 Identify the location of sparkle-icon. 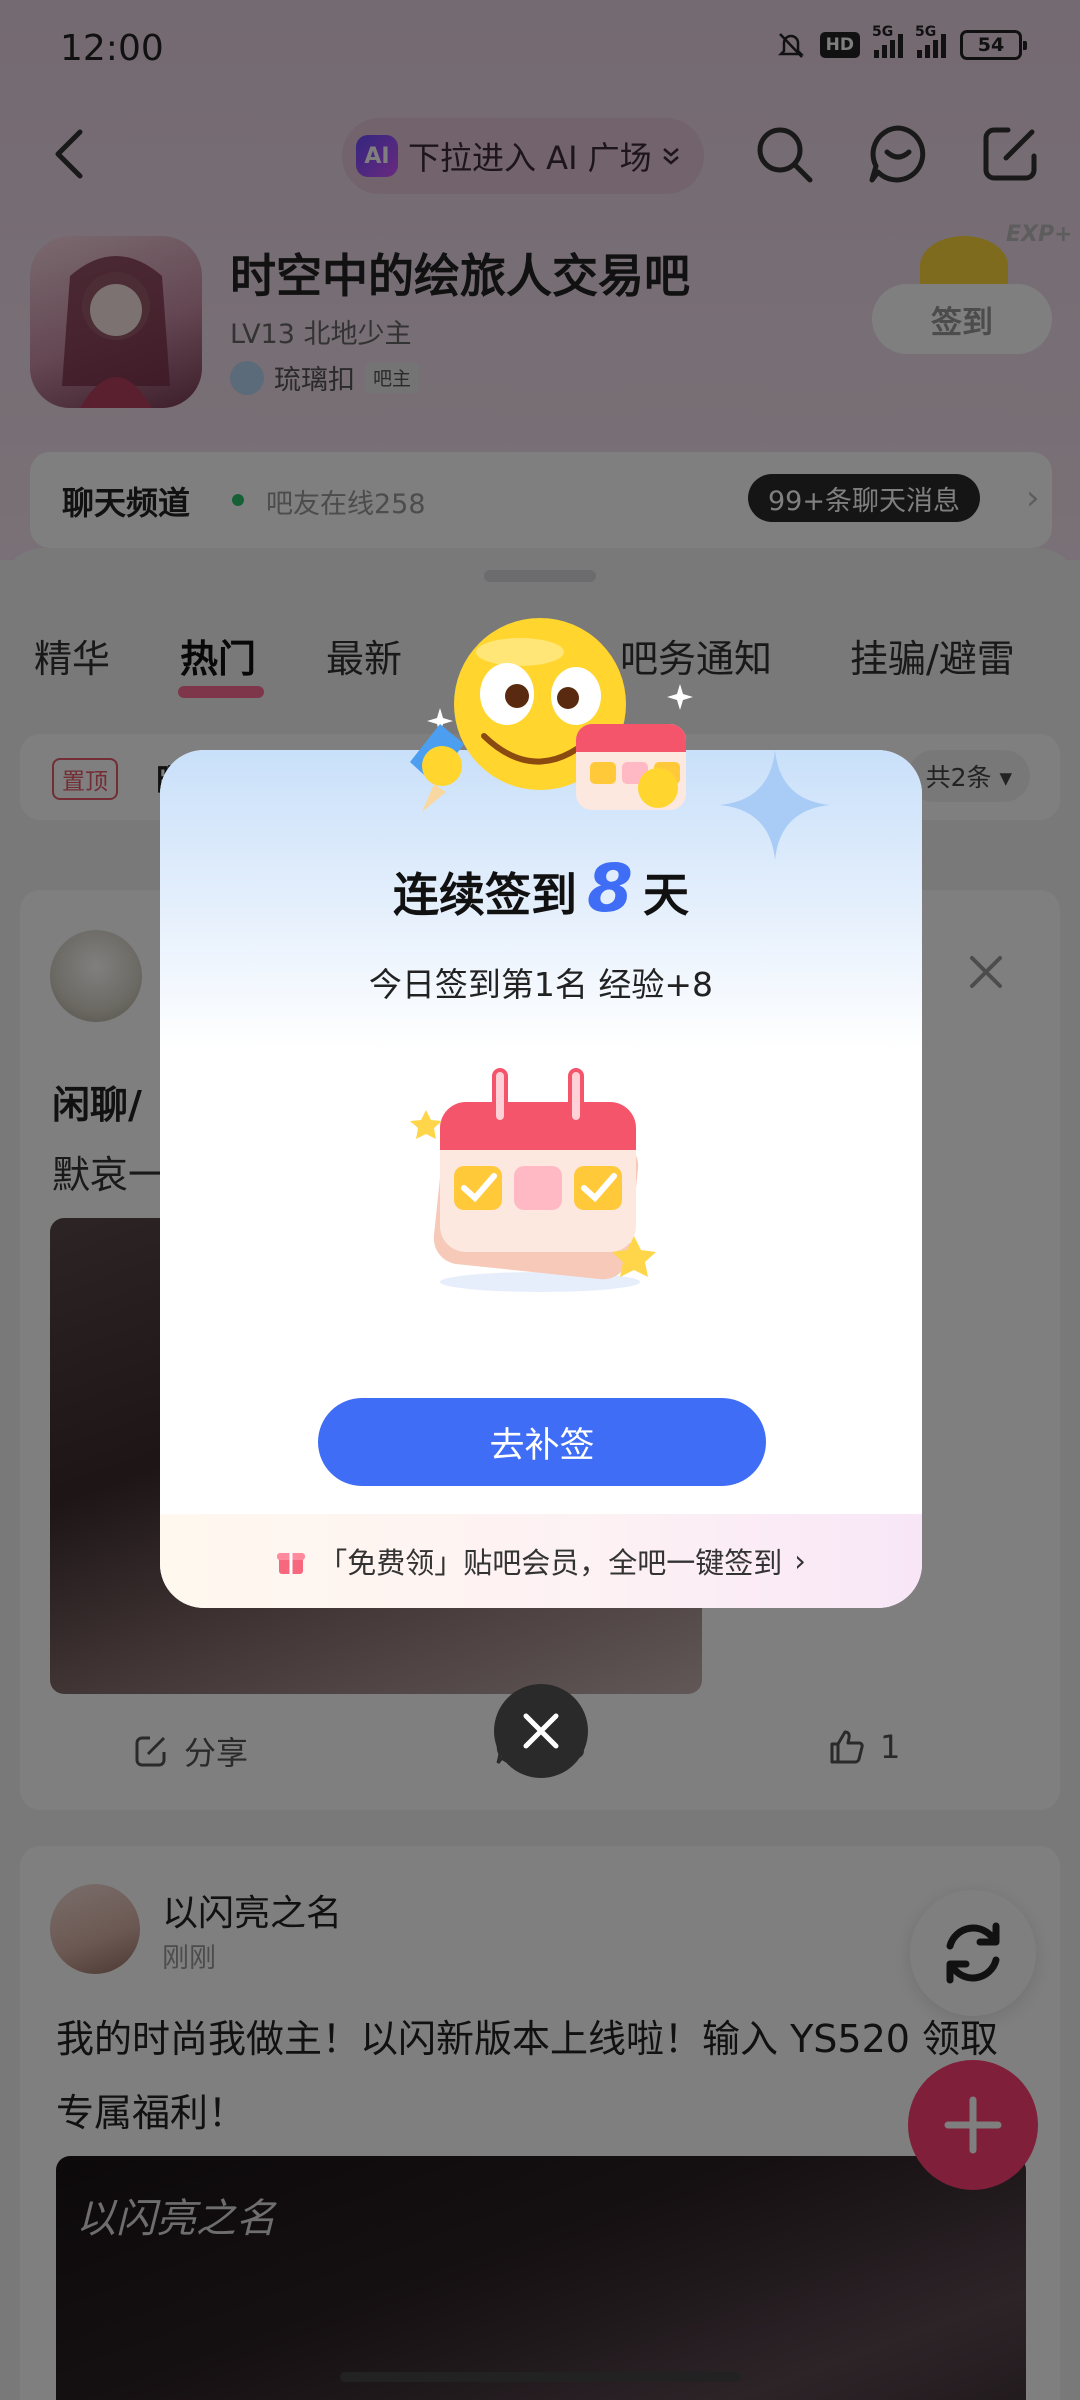
(775, 805).